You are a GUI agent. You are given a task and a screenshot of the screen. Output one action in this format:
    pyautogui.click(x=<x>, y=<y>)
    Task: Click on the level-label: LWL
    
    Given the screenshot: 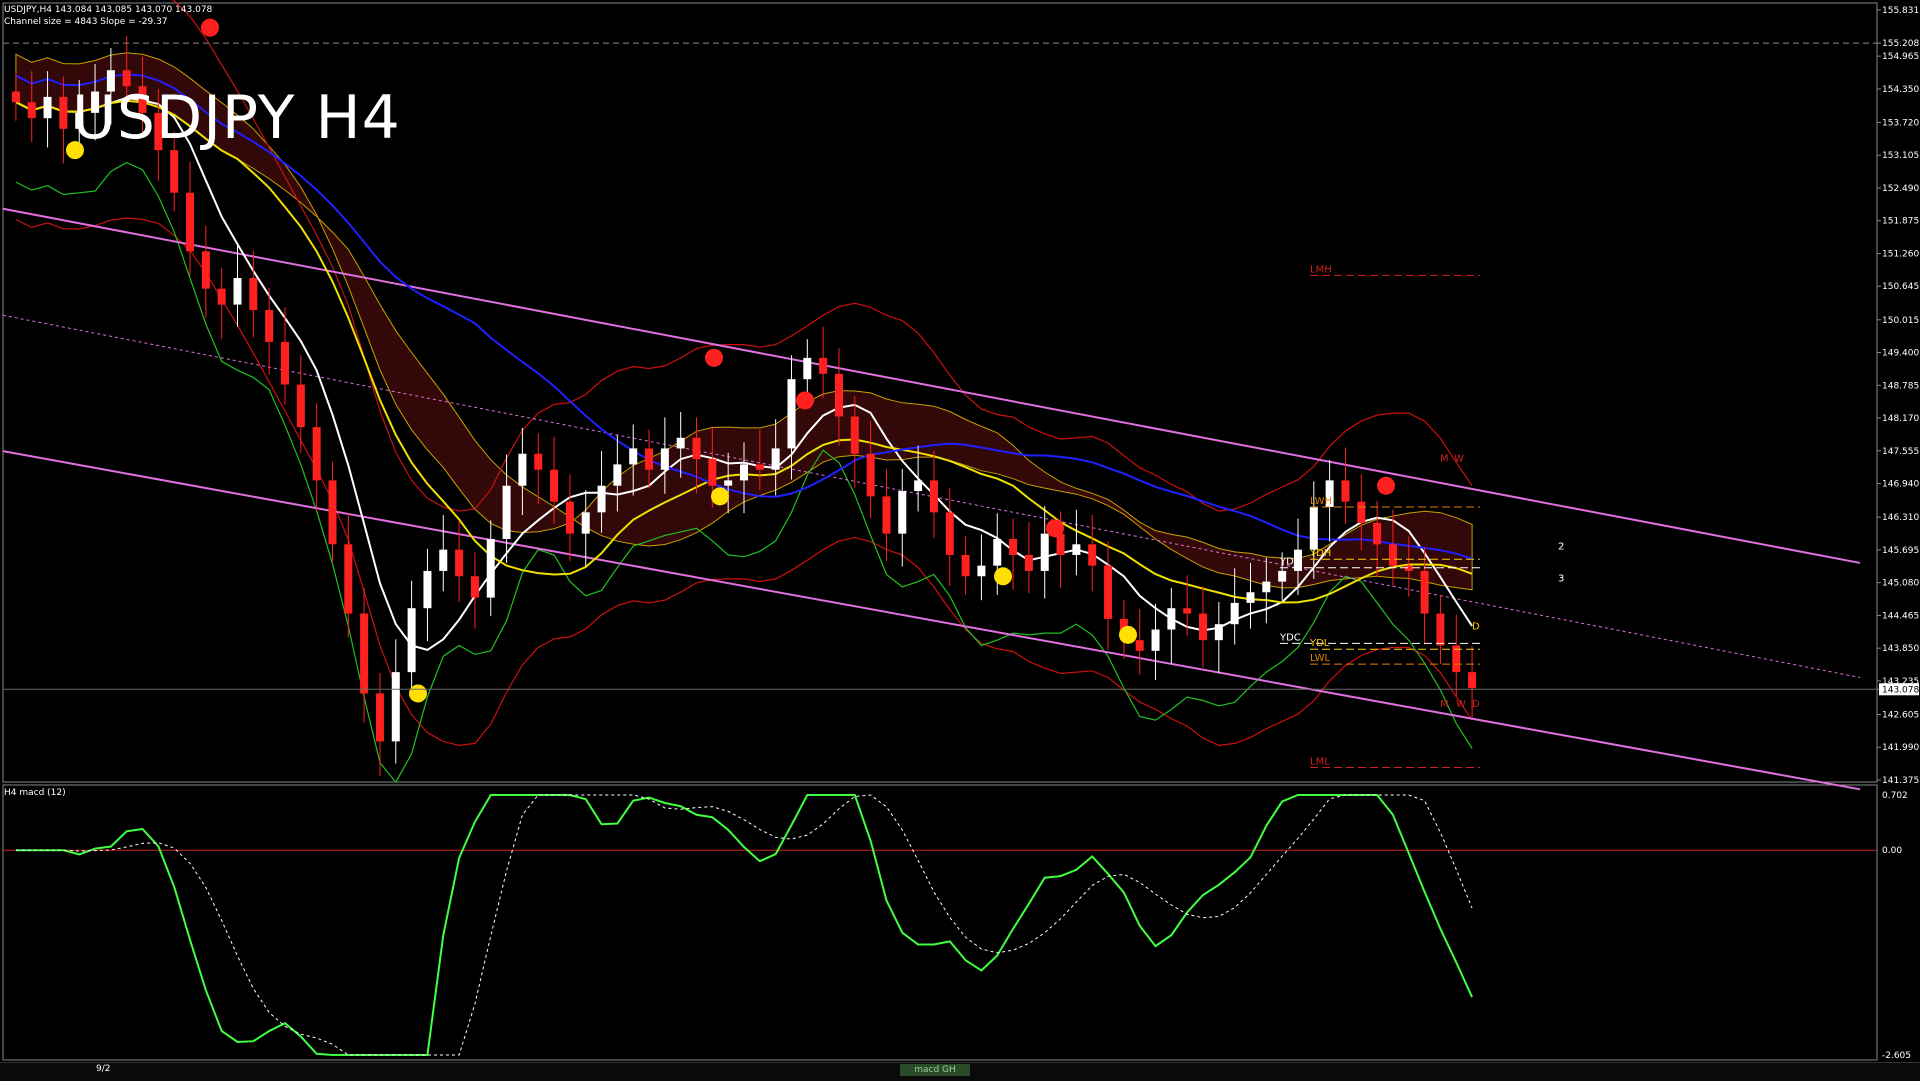 What is the action you would take?
    pyautogui.click(x=1320, y=658)
    